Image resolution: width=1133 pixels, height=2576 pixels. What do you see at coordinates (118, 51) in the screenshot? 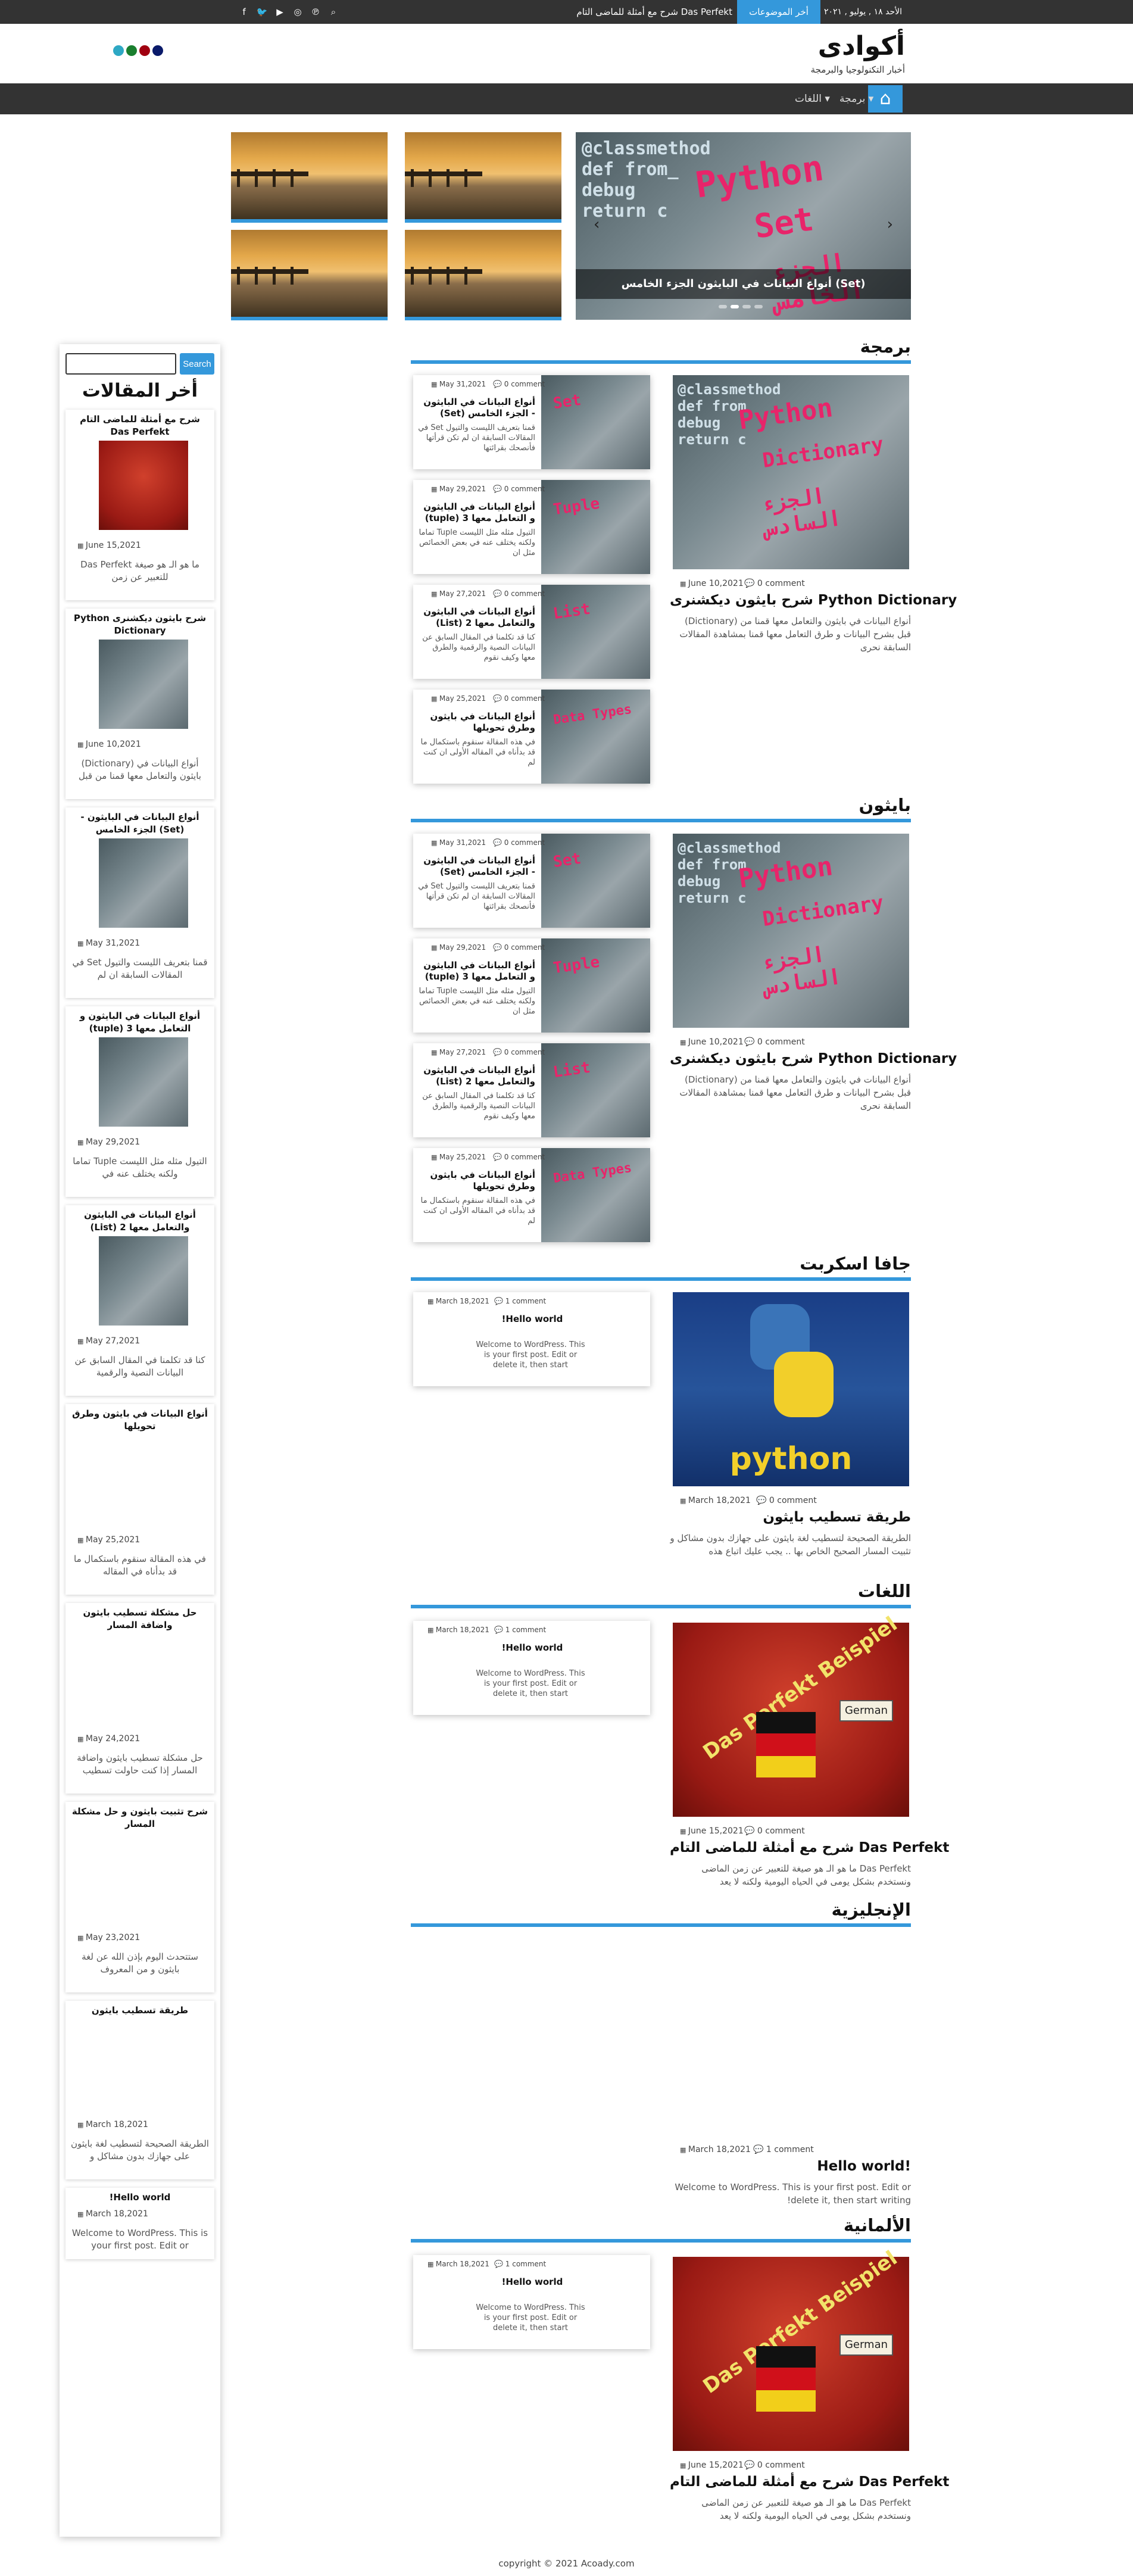
I see `color-dot-cyan` at bounding box center [118, 51].